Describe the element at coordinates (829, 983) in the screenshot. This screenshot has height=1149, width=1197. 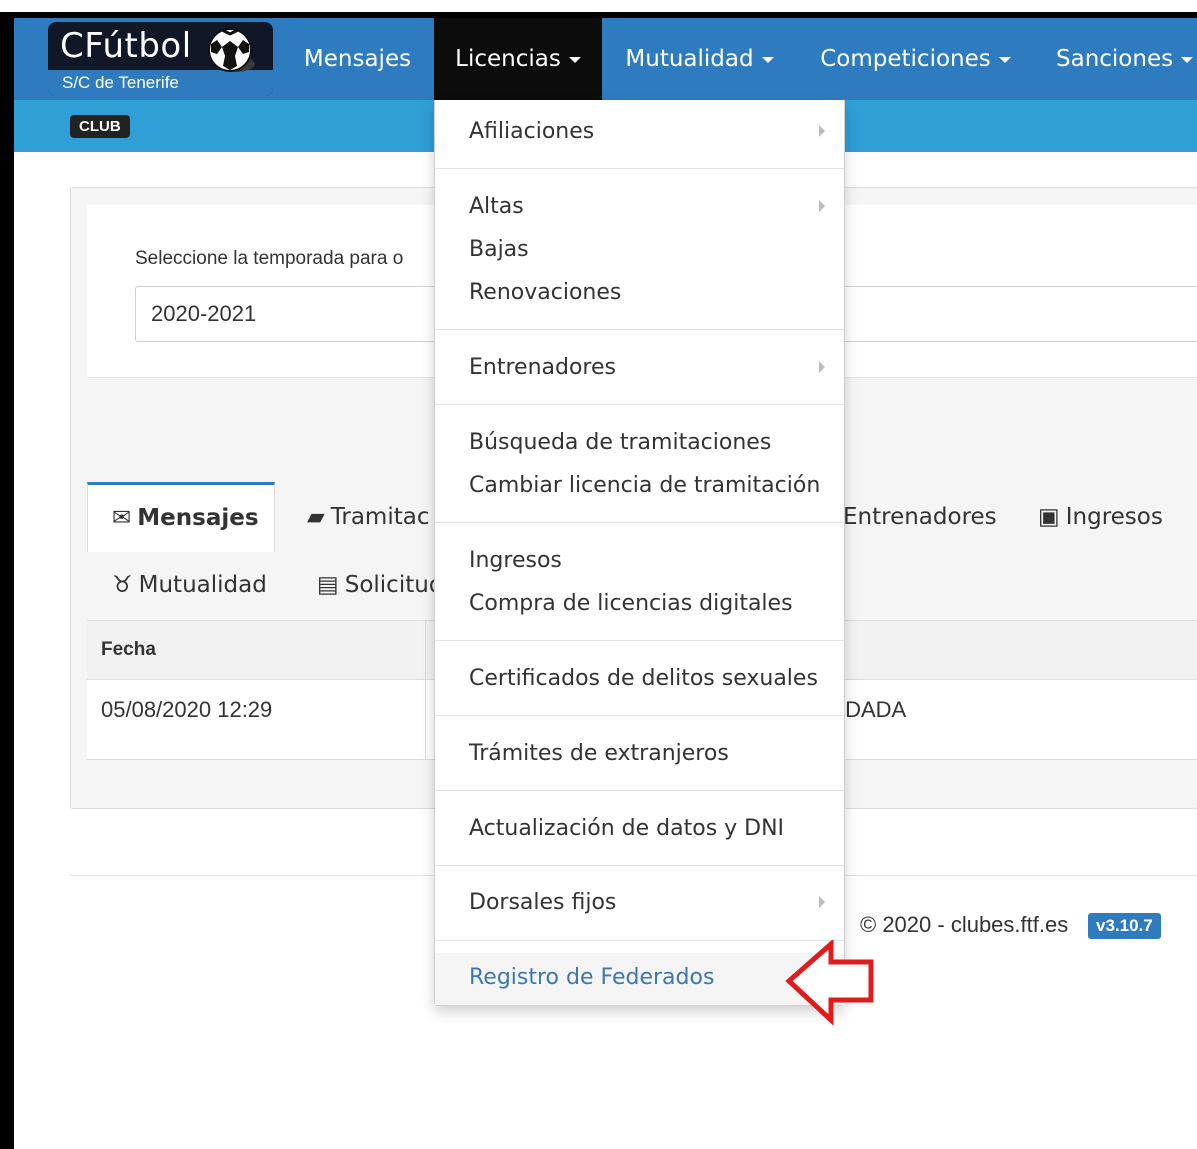
I see `annotation-arrow-icon` at that location.